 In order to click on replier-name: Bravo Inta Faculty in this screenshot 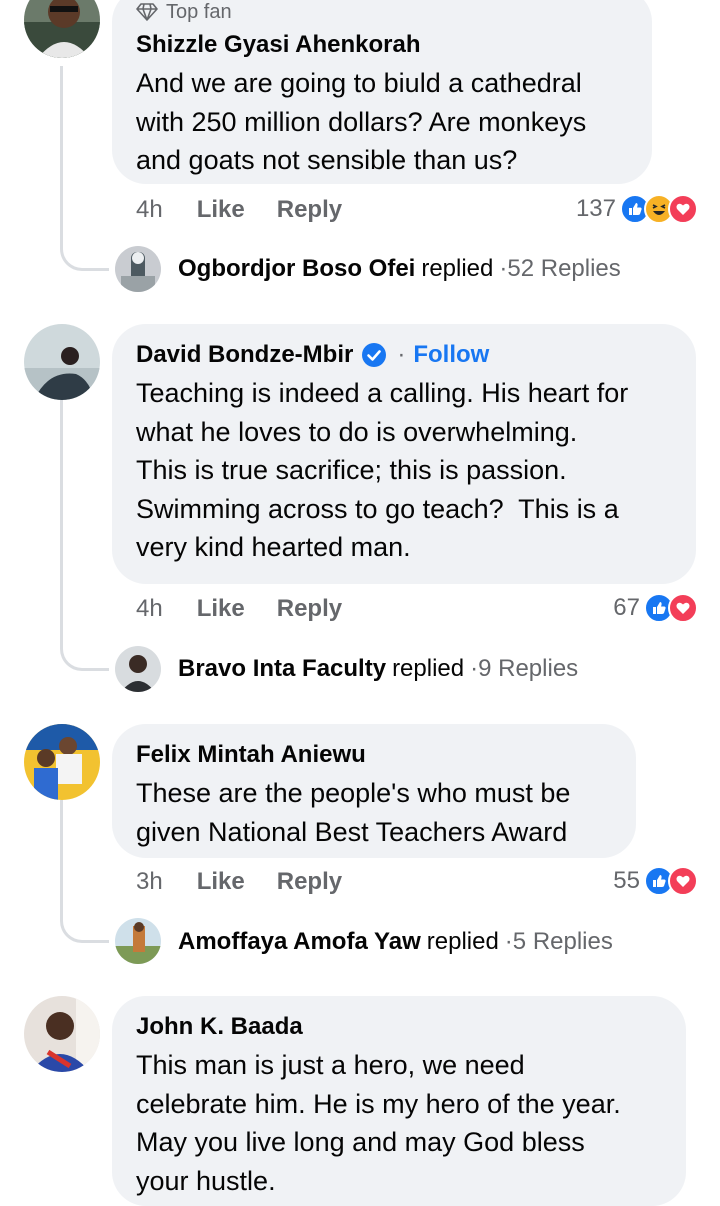, I will do `click(282, 668)`.